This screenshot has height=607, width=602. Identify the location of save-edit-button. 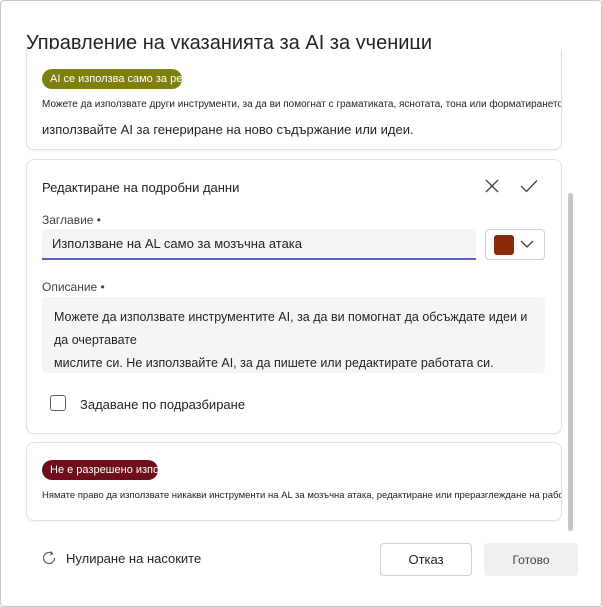
(529, 186).